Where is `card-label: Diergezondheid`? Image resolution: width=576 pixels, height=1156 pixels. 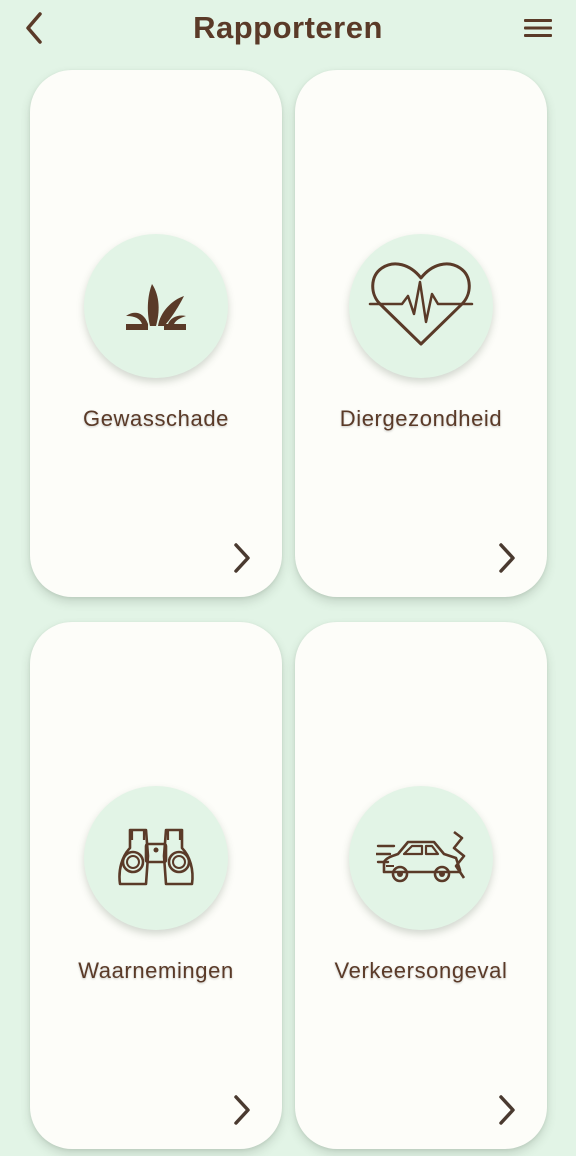 card-label: Diergezondheid is located at coordinates (421, 418).